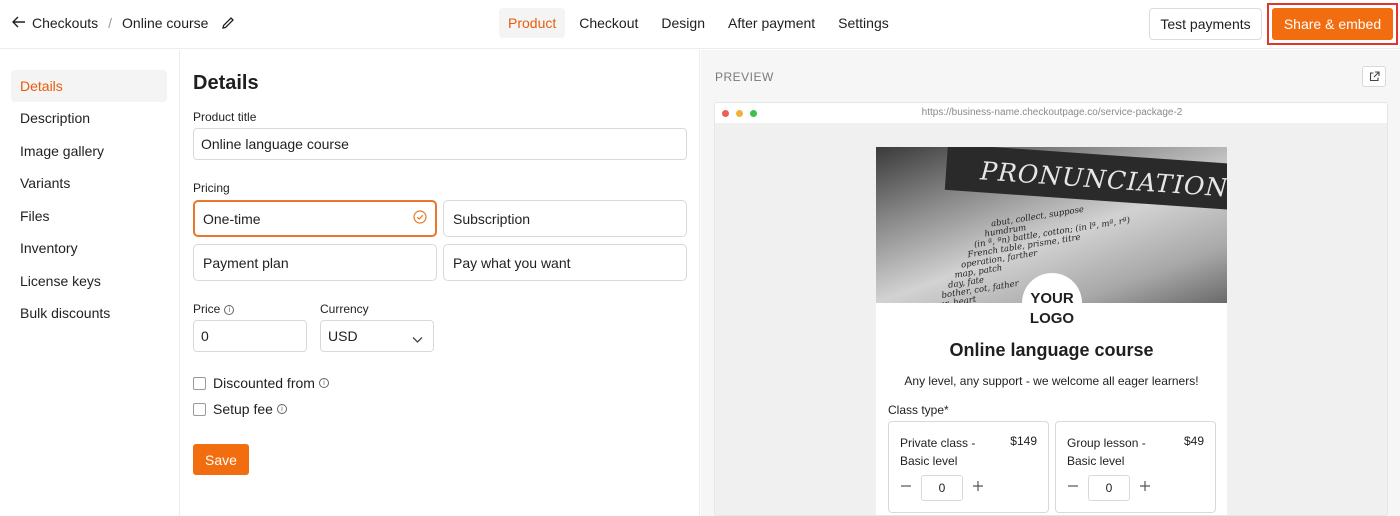  What do you see at coordinates (211, 188) in the screenshot?
I see `pricing-label: Pricing` at bounding box center [211, 188].